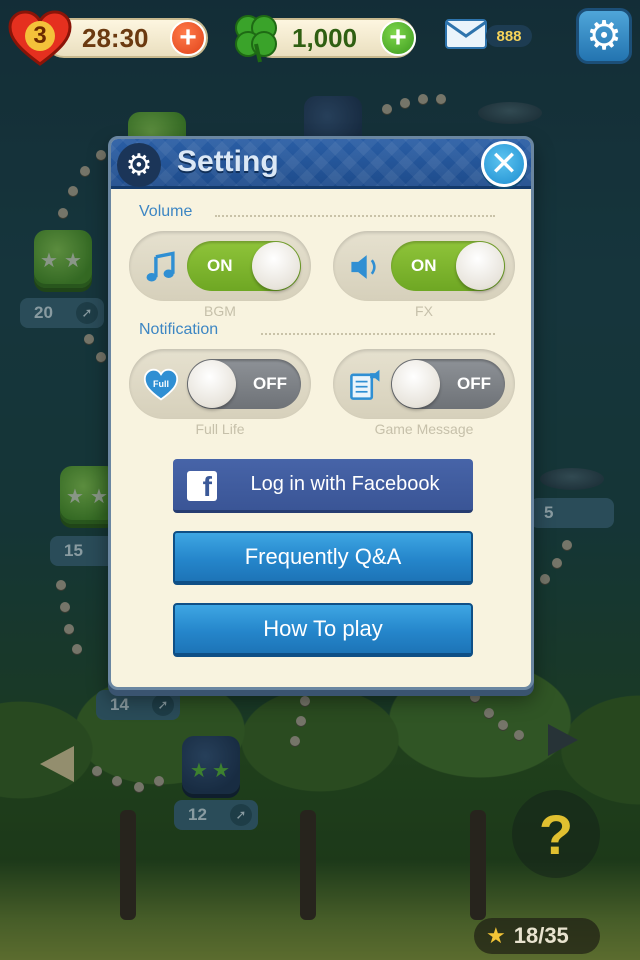 This screenshot has height=960, width=640. I want to click on fx-switch-state: ON, so click(424, 265).